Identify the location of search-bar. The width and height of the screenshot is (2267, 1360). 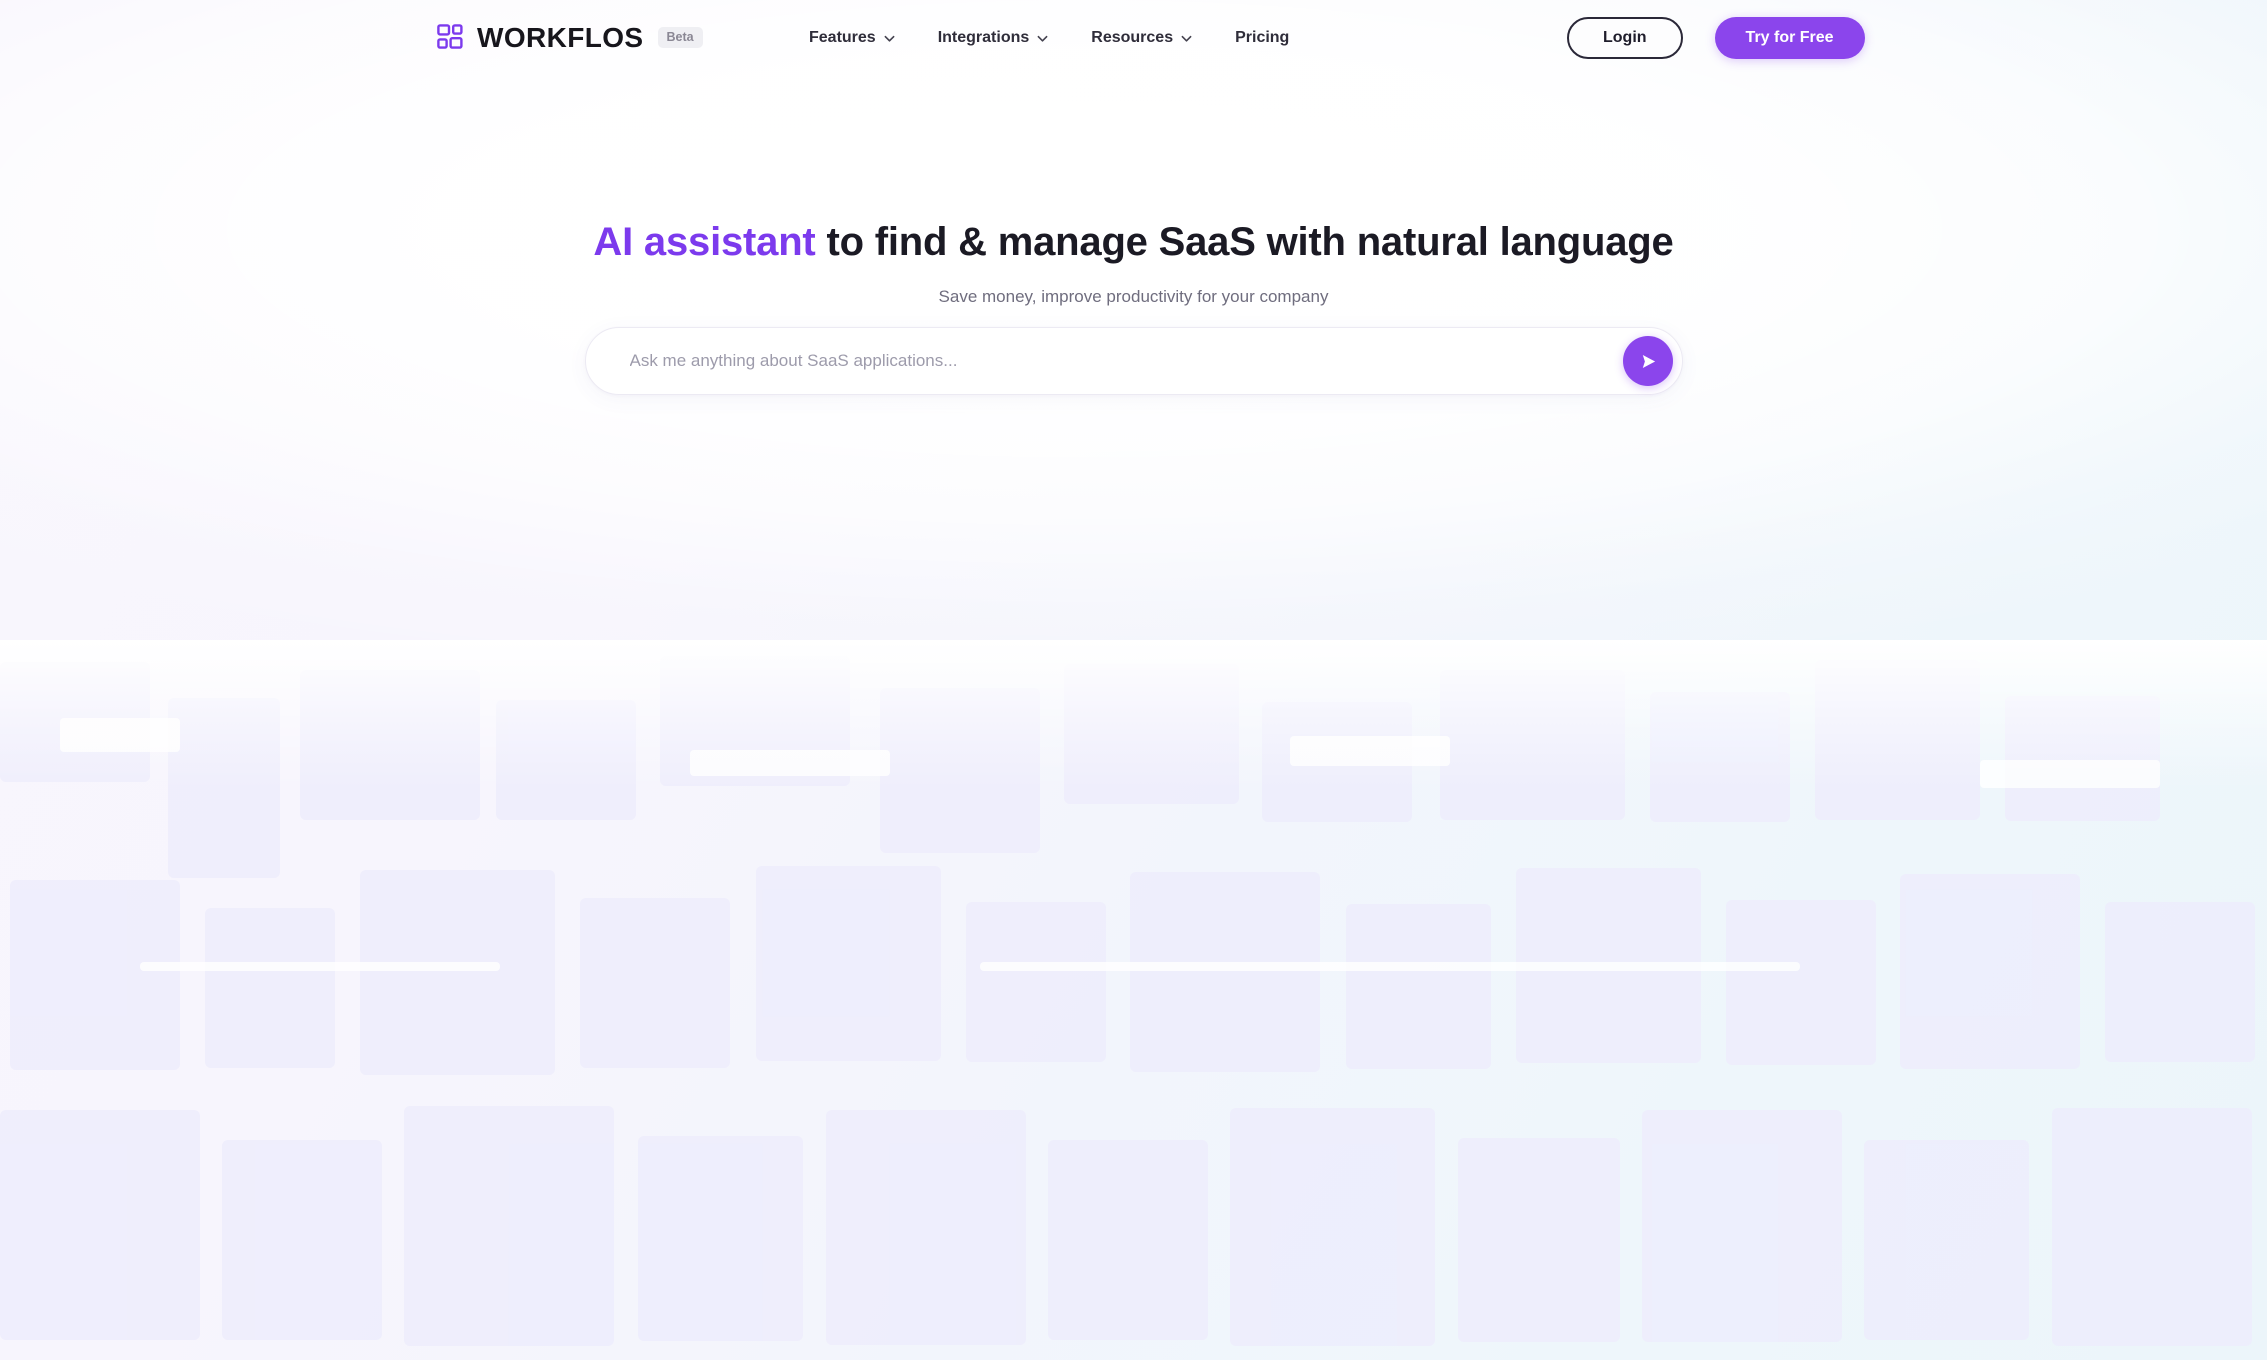
(1133, 361).